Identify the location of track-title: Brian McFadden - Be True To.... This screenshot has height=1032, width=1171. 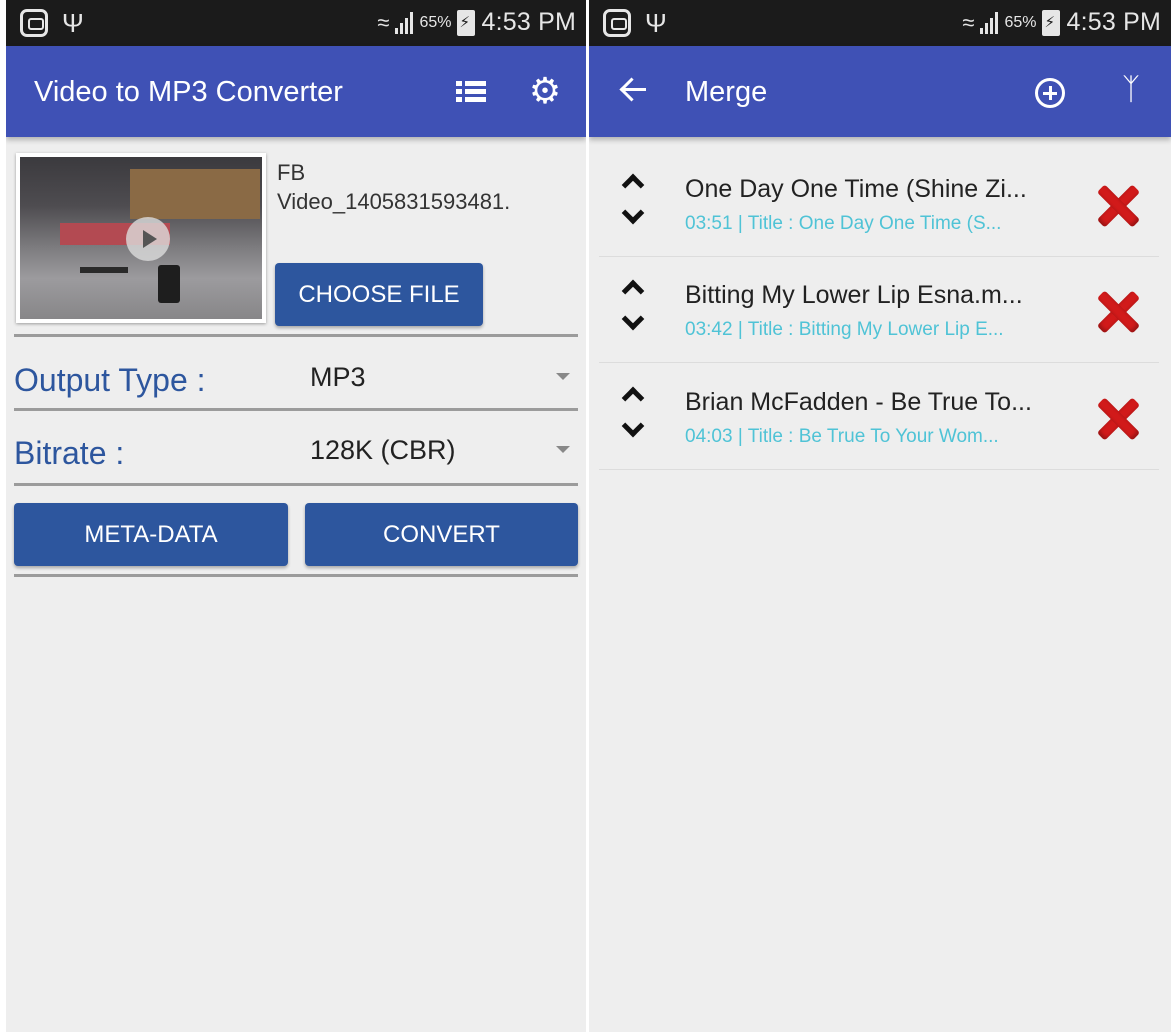
(858, 402).